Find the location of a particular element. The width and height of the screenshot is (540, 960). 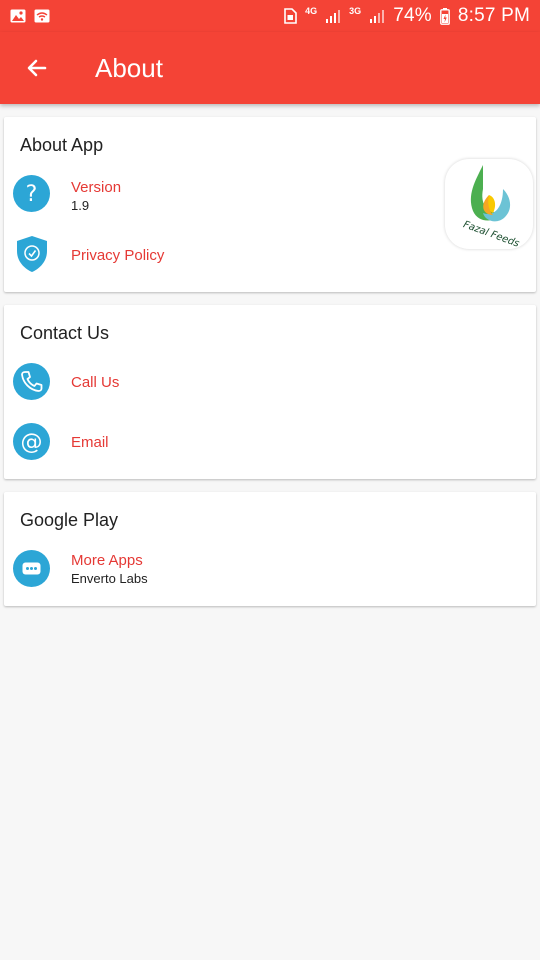

logo-text: Fazal Feeds is located at coordinates (491, 234).